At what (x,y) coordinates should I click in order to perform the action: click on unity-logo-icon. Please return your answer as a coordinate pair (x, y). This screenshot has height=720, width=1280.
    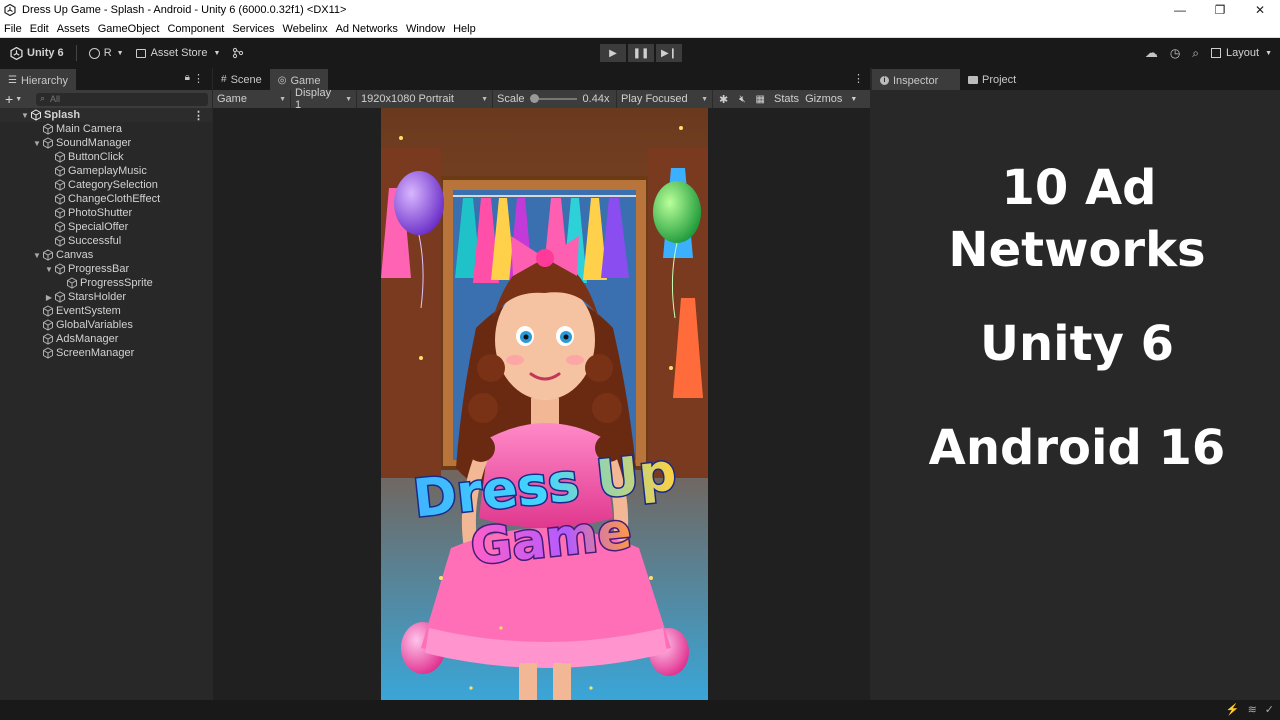
    Looking at the image, I should click on (10, 10).